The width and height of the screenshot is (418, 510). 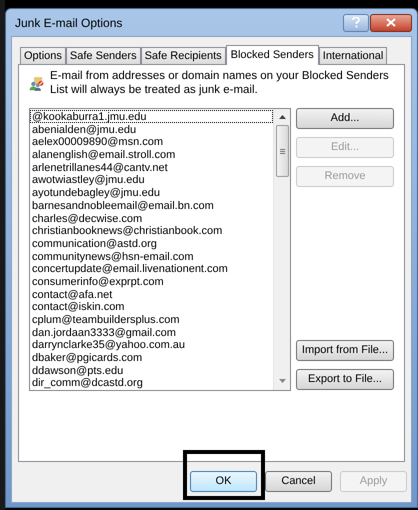 What do you see at coordinates (151, 205) in the screenshot?
I see `list-item: barnesandnobleemail@email.bn.com` at bounding box center [151, 205].